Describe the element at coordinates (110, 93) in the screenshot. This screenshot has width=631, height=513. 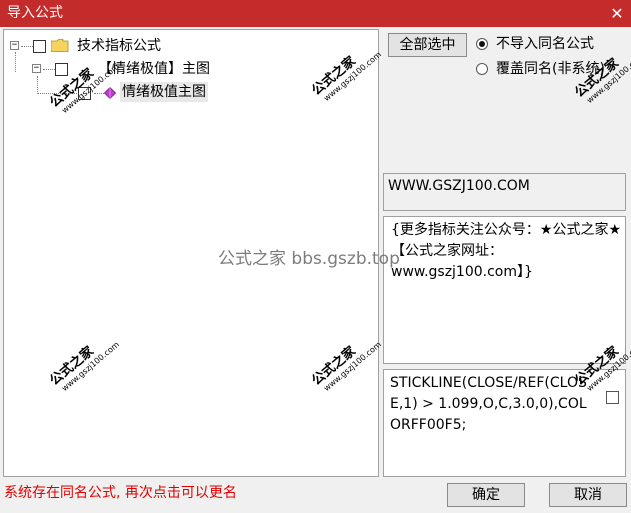
I see `formula-gem-icon` at that location.